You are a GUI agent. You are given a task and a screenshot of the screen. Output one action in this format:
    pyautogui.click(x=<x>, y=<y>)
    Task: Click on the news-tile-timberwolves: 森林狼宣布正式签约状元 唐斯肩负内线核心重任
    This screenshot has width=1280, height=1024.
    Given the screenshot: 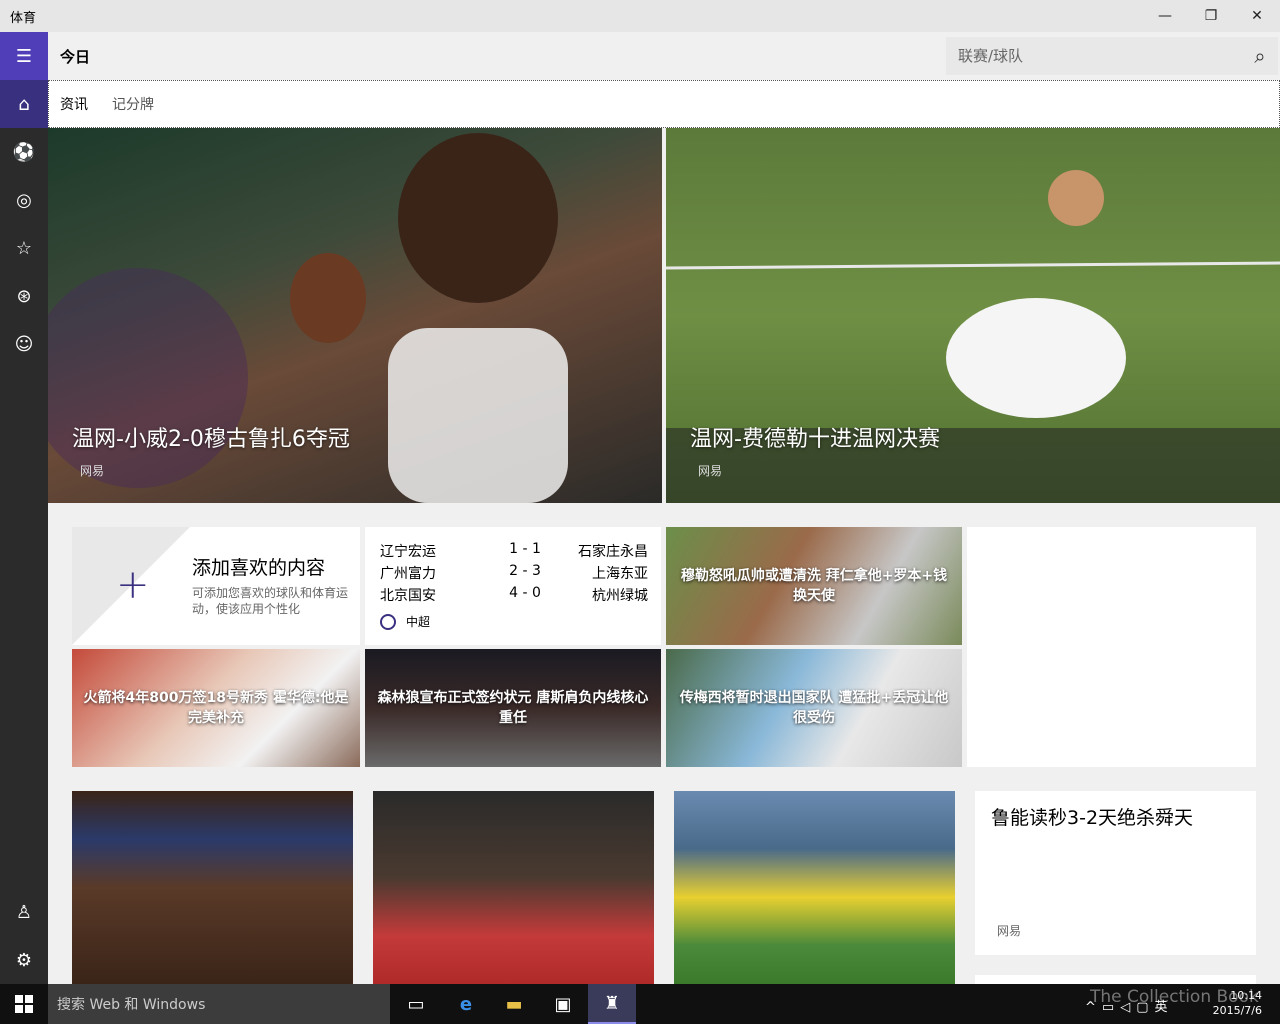 What is the action you would take?
    pyautogui.click(x=513, y=708)
    